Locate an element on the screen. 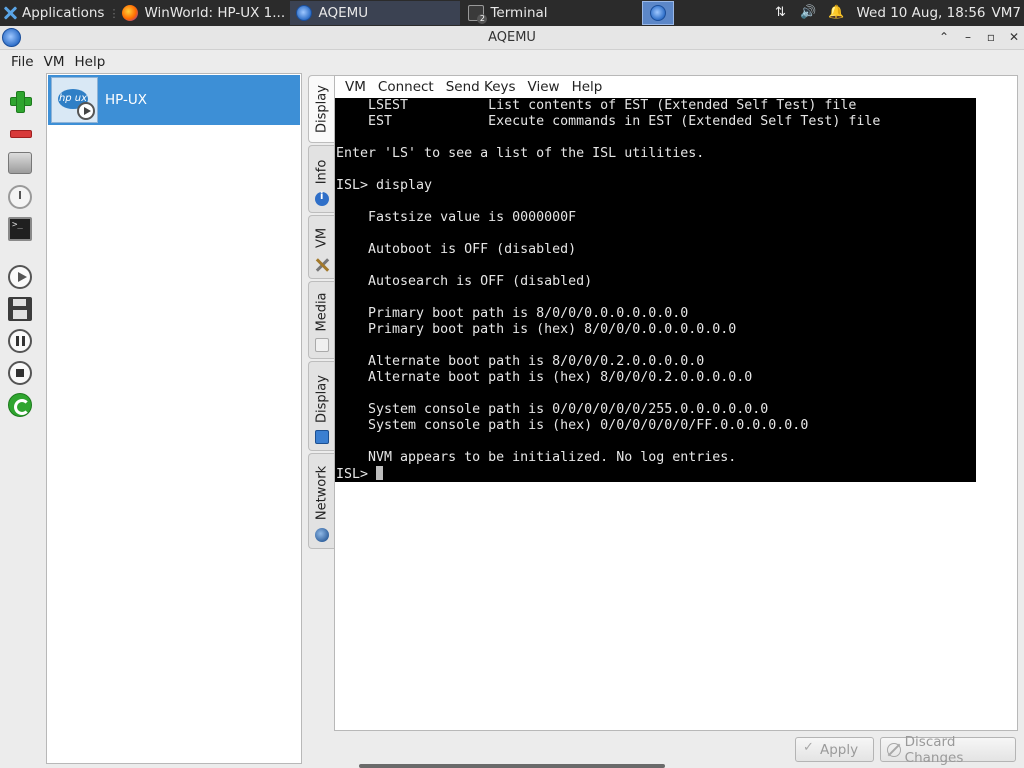  network-icon is located at coordinates (322, 535).